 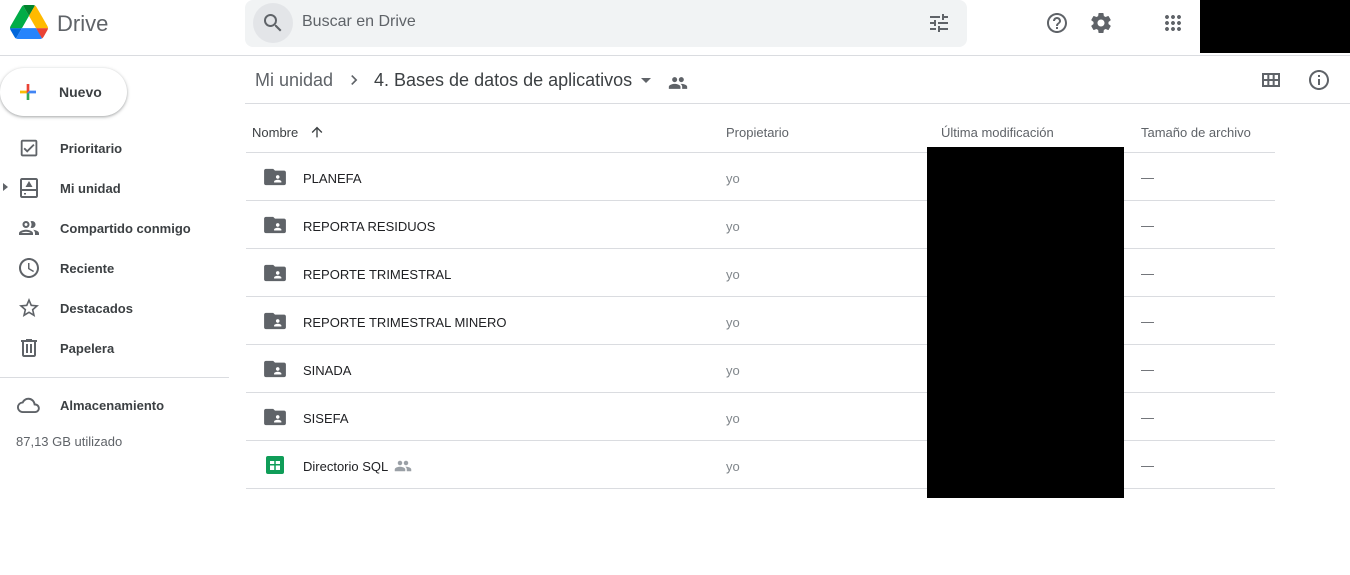 I want to click on star-icon, so click(x=29, y=307).